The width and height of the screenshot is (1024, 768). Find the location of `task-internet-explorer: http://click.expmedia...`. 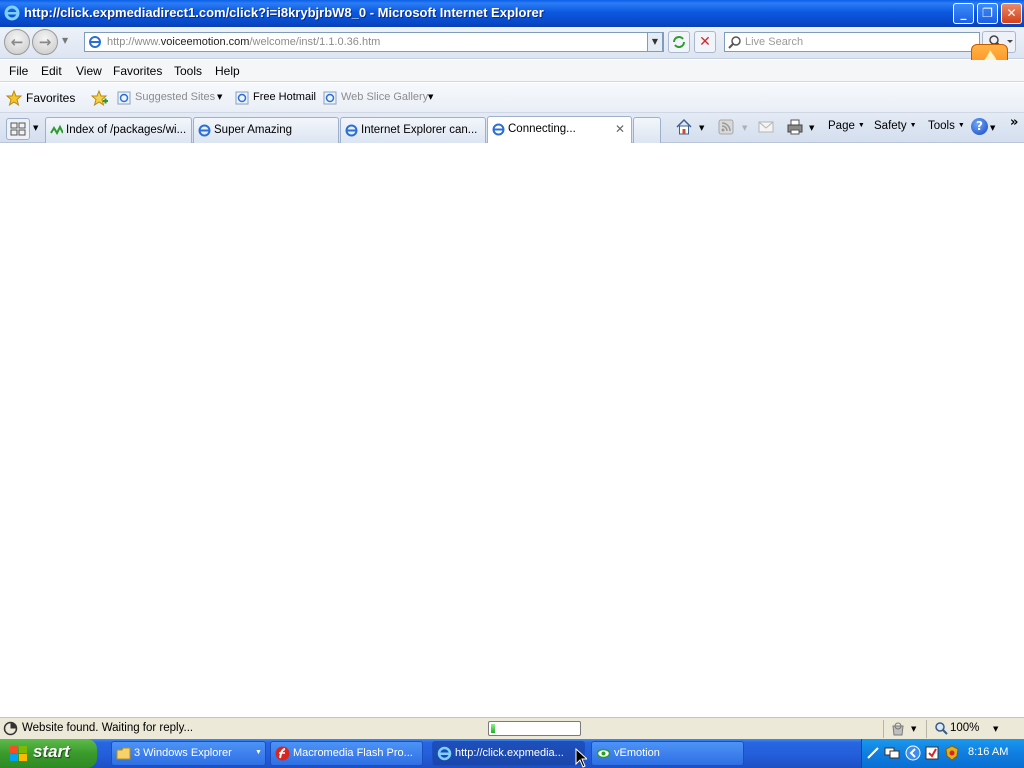

task-internet-explorer: http://click.expmedia... is located at coordinates (508, 753).